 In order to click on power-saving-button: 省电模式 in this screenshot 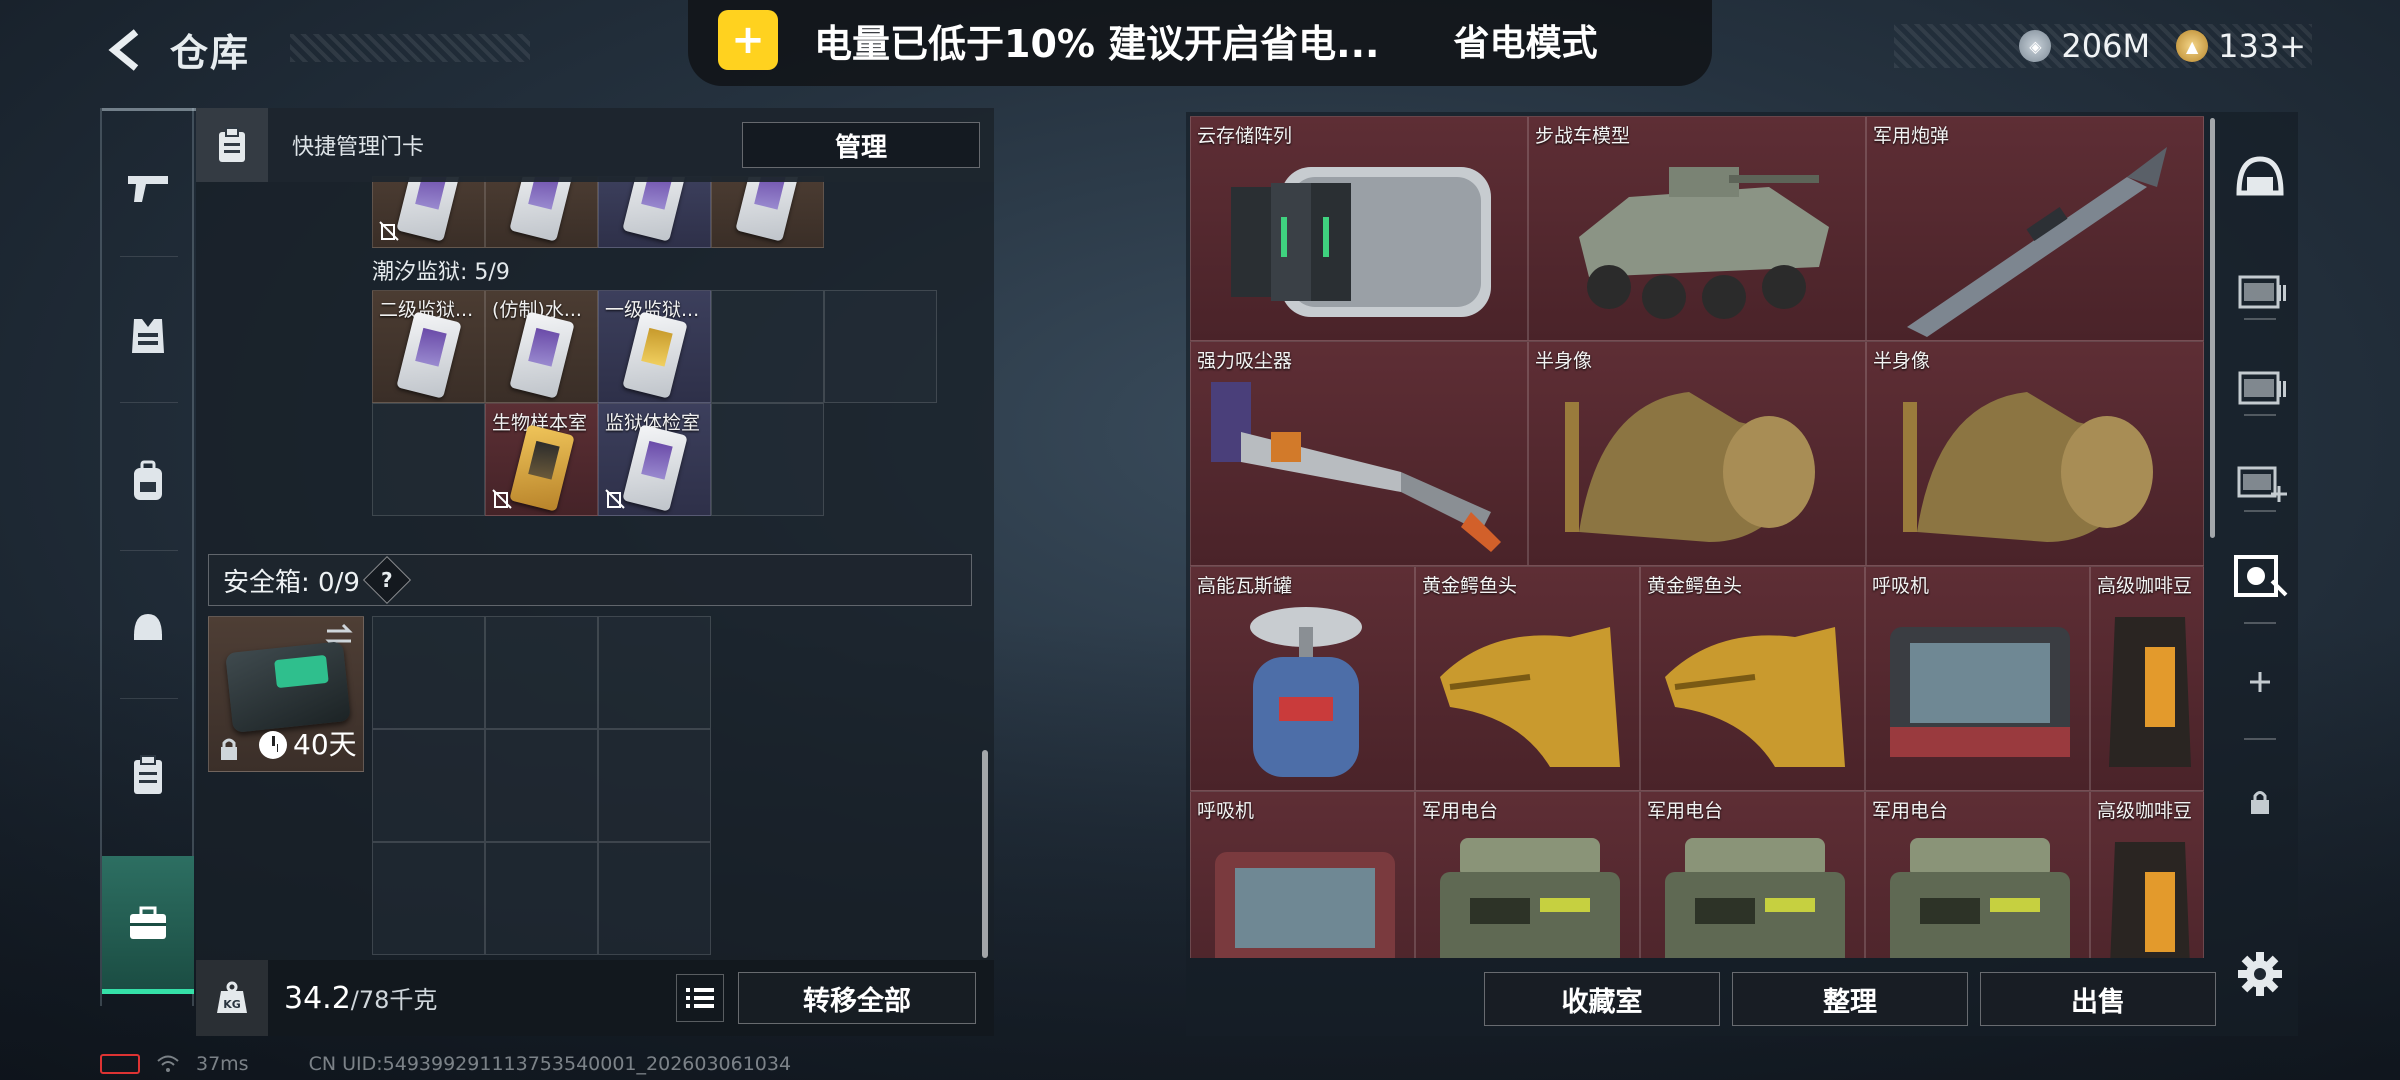, I will do `click(1526, 40)`.